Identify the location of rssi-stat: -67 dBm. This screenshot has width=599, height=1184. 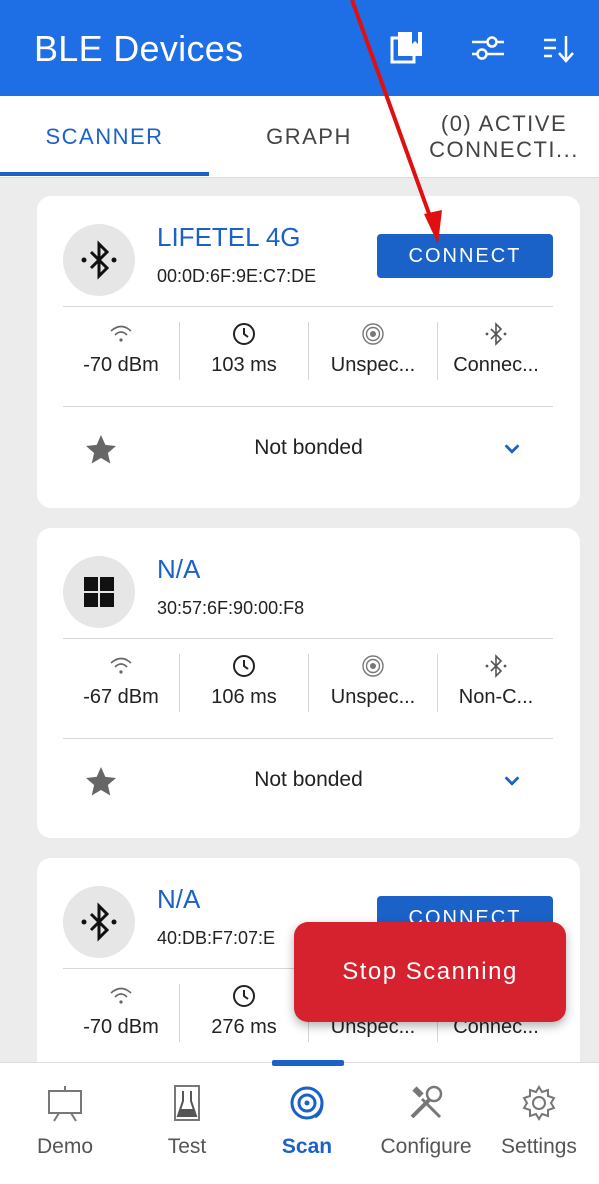
(121, 689).